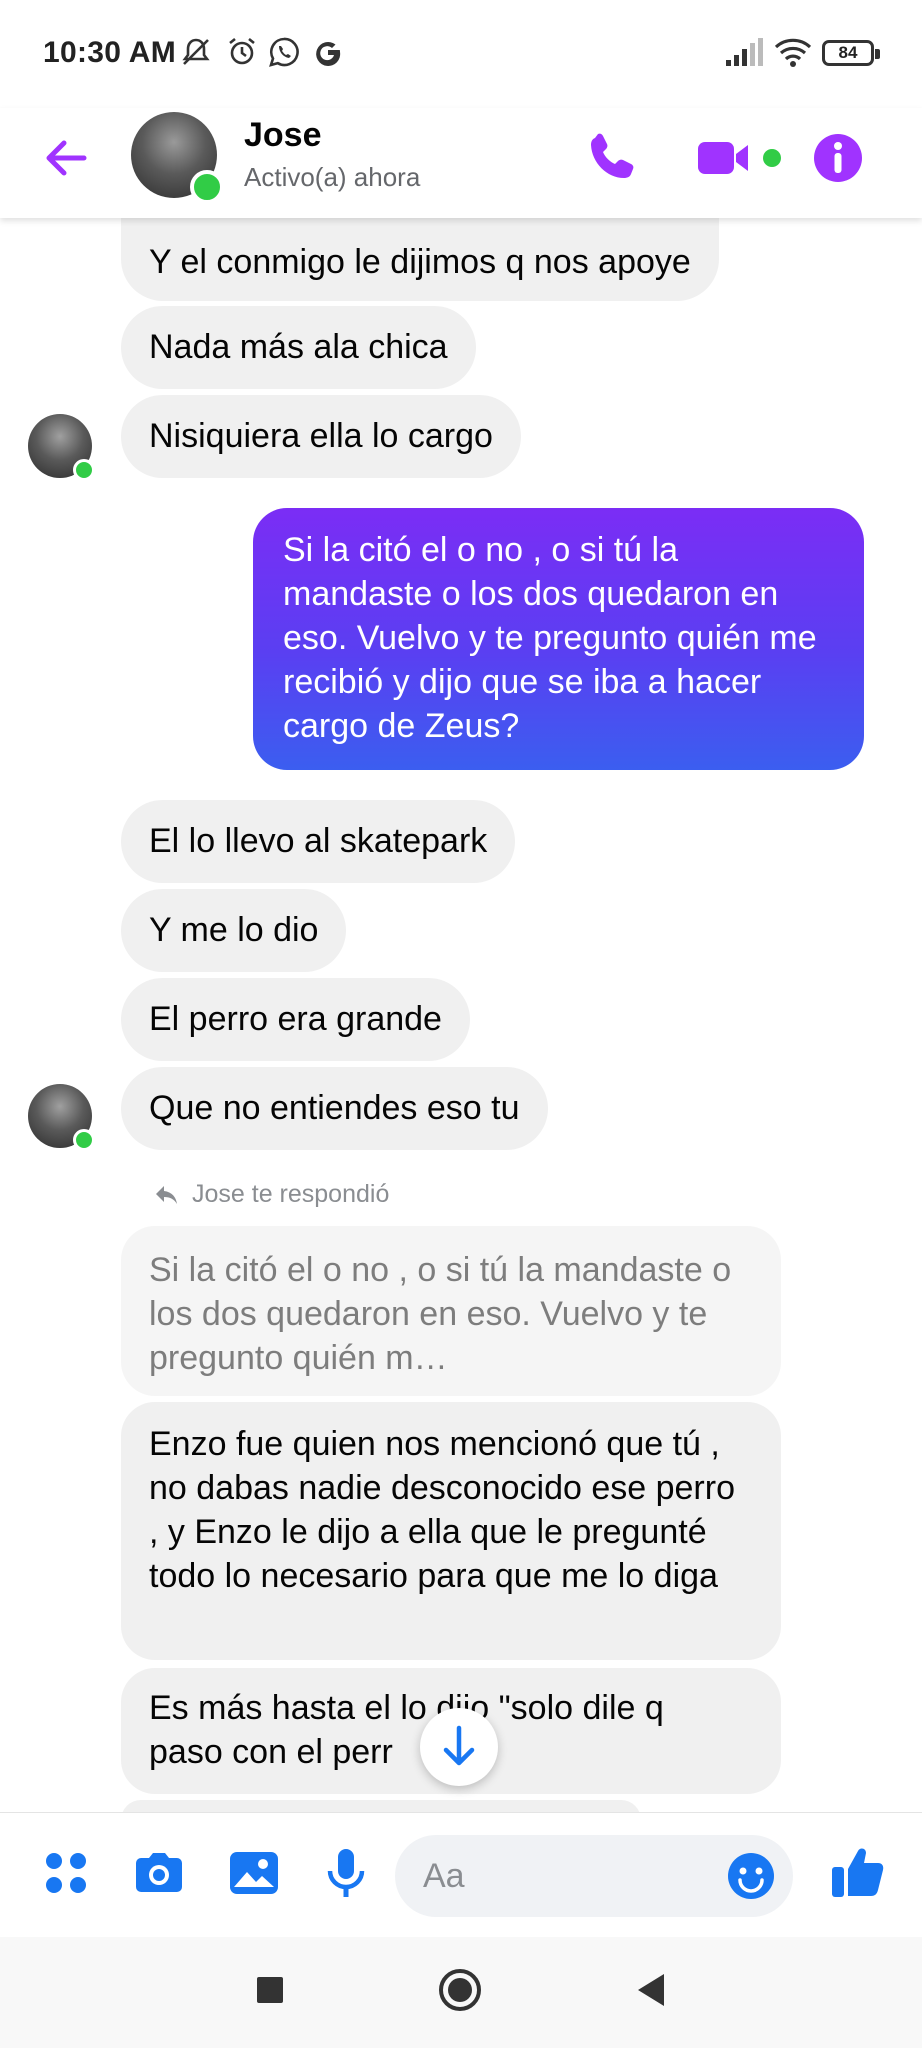 Image resolution: width=922 pixels, height=2048 pixels. Describe the element at coordinates (270, 1990) in the screenshot. I see `recents-square-icon` at that location.